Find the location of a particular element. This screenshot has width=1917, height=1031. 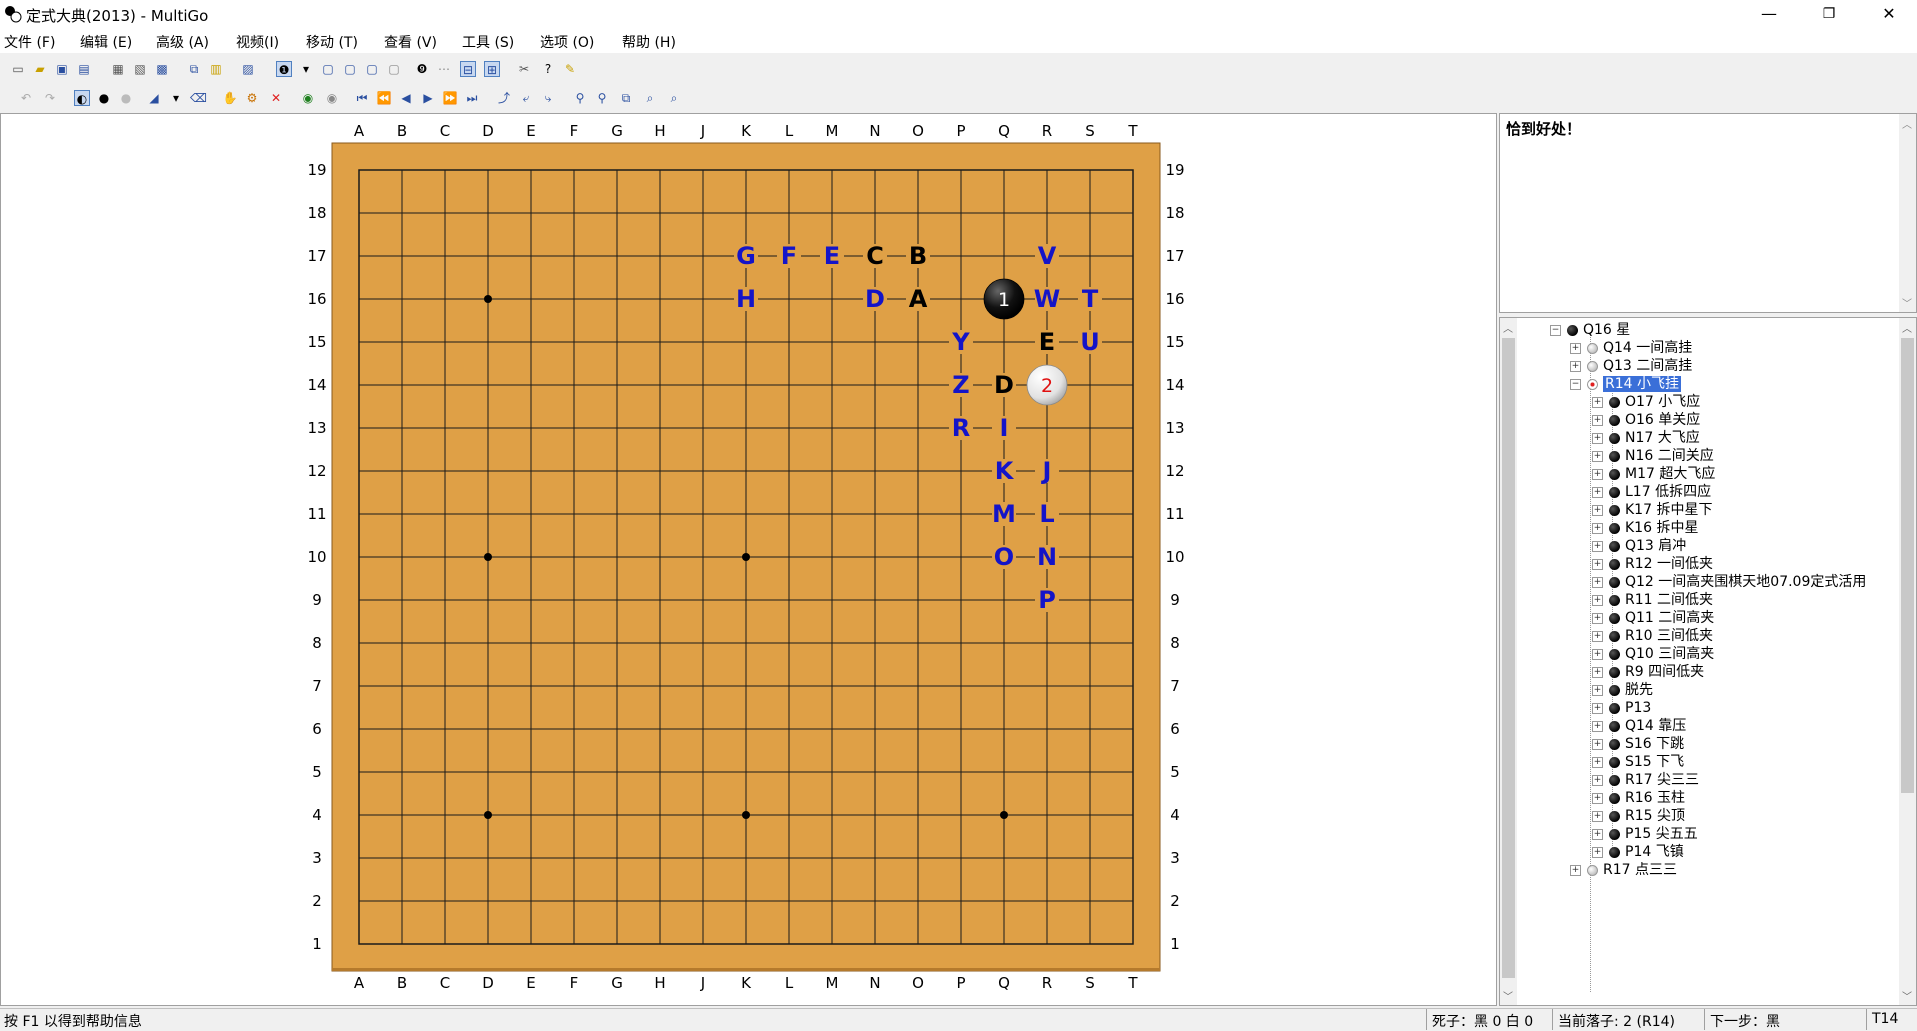

print-icon: ▦ is located at coordinates (118, 69).